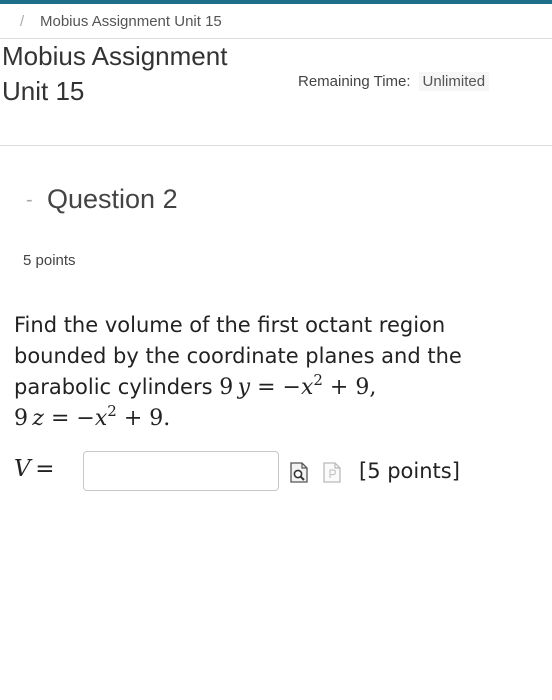 This screenshot has width=552, height=700. What do you see at coordinates (354, 81) in the screenshot?
I see `remaining-time-label: Remaining Time:` at bounding box center [354, 81].